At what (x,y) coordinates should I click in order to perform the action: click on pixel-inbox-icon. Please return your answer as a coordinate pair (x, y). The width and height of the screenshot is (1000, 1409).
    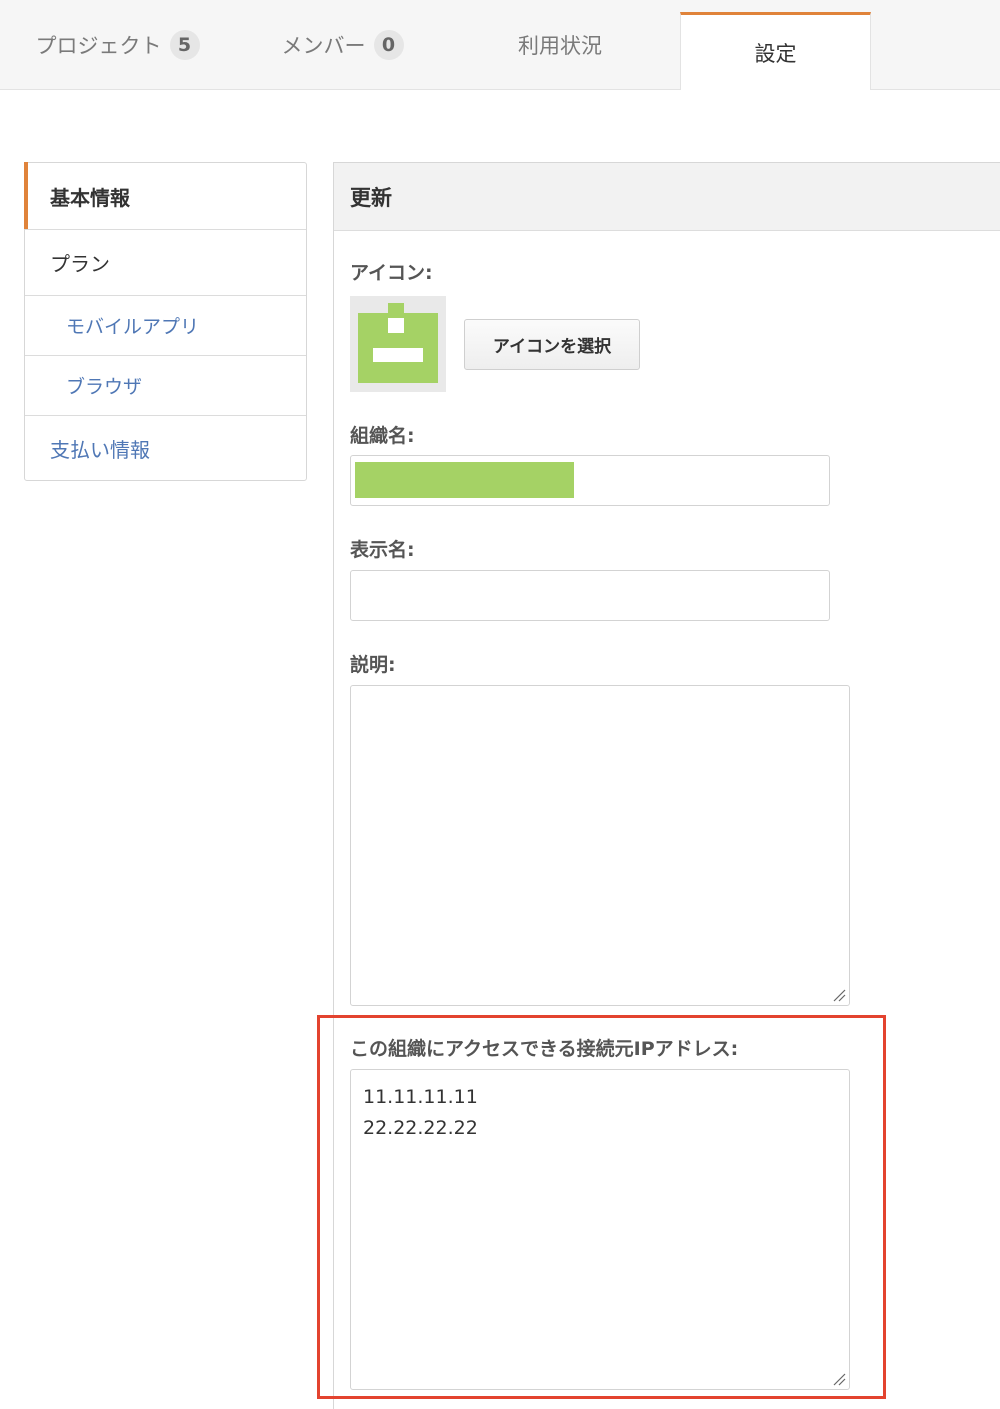
    Looking at the image, I should click on (398, 343).